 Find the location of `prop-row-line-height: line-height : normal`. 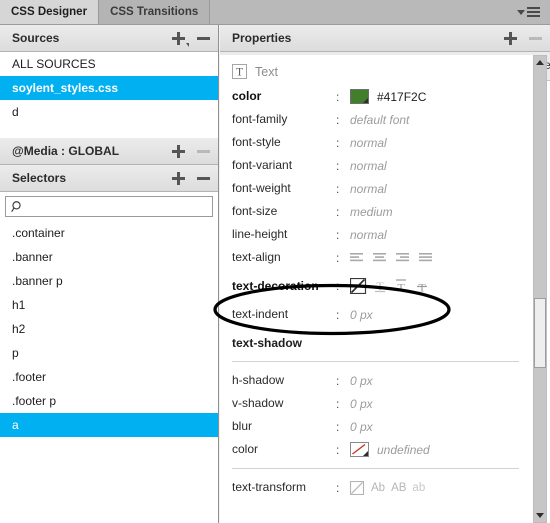

prop-row-line-height: line-height : normal is located at coordinates (376, 234).